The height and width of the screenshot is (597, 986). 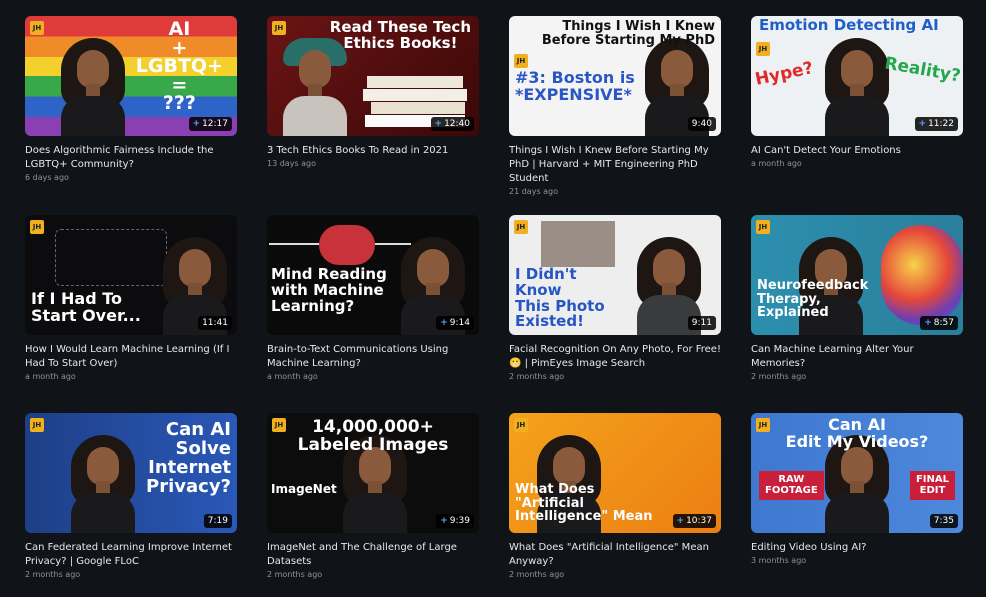 What do you see at coordinates (575, 86) in the screenshot?
I see `thumbnail-subtext: #3: Boston is *EXPENSIVE*` at bounding box center [575, 86].